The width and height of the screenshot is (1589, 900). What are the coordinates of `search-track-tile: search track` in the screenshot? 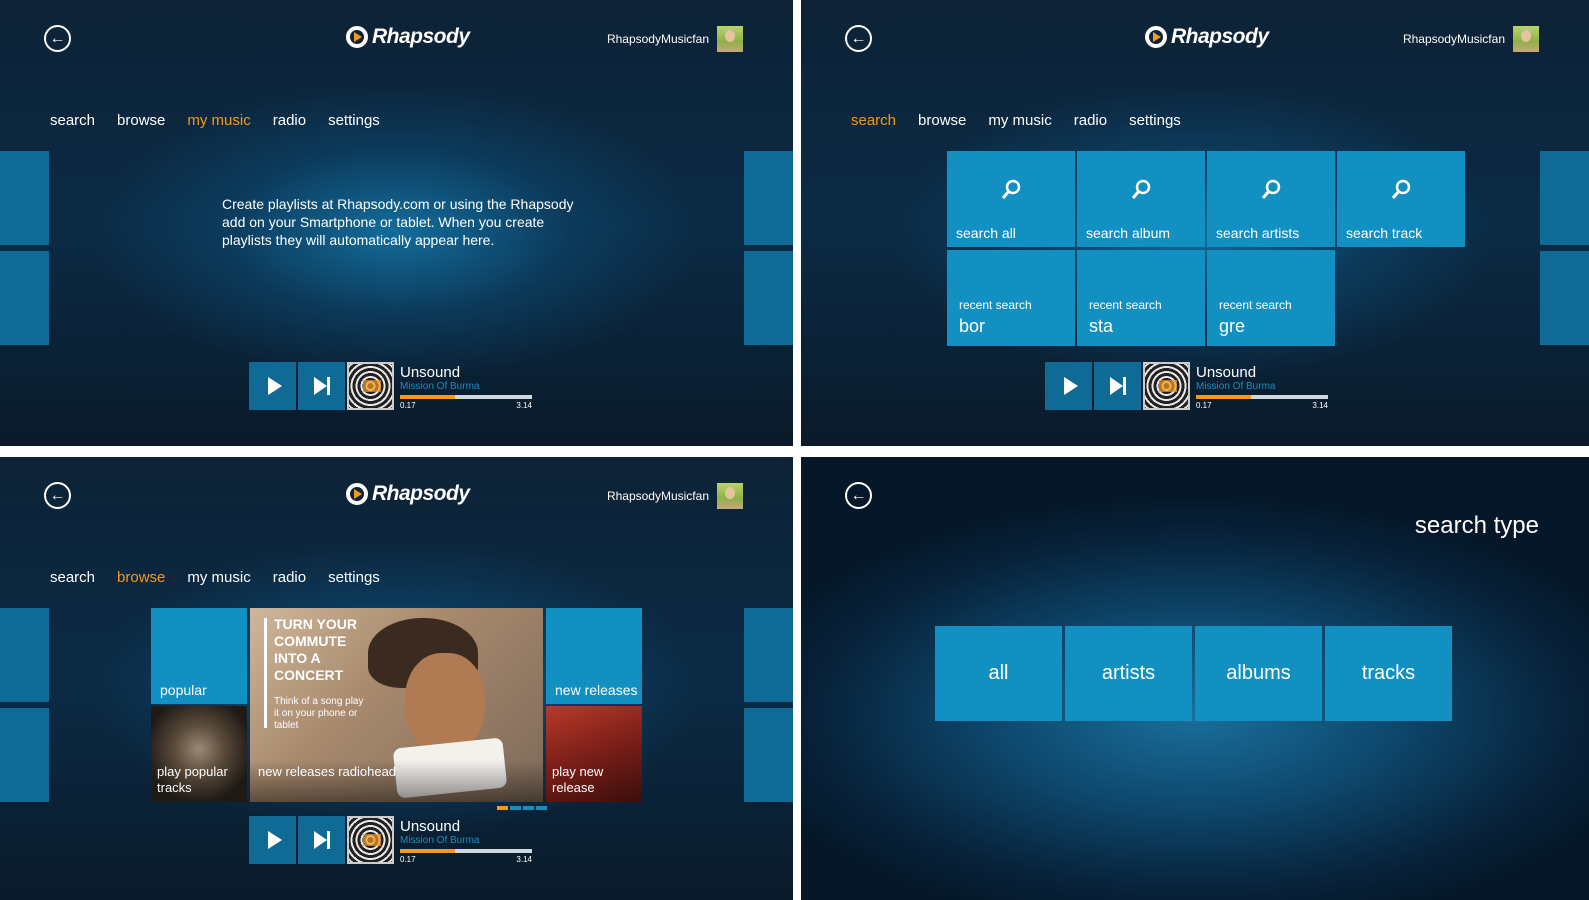 It's located at (1401, 199).